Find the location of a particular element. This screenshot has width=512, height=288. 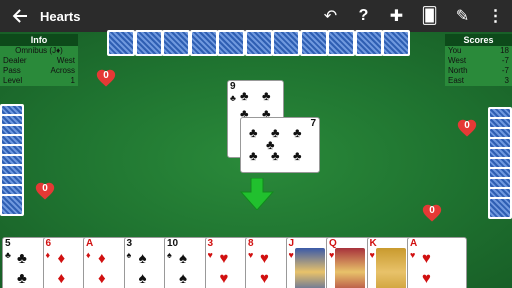

east-hearts-badge: 0 is located at coordinates (467, 128).